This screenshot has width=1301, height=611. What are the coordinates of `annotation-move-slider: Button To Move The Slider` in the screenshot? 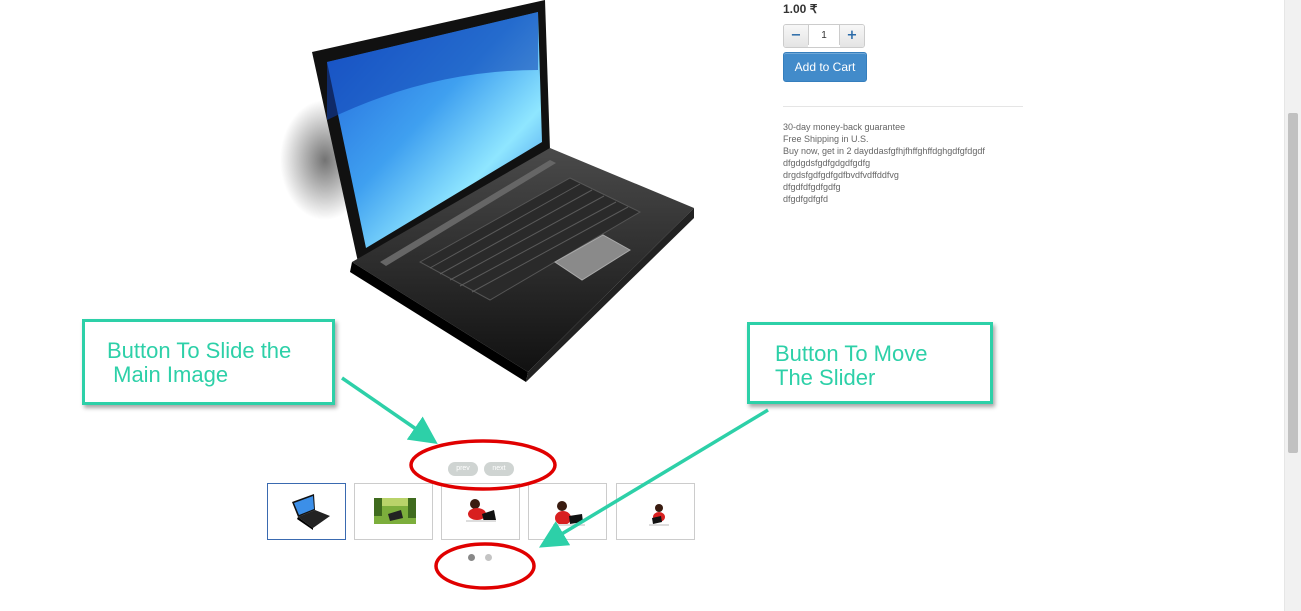 It's located at (870, 363).